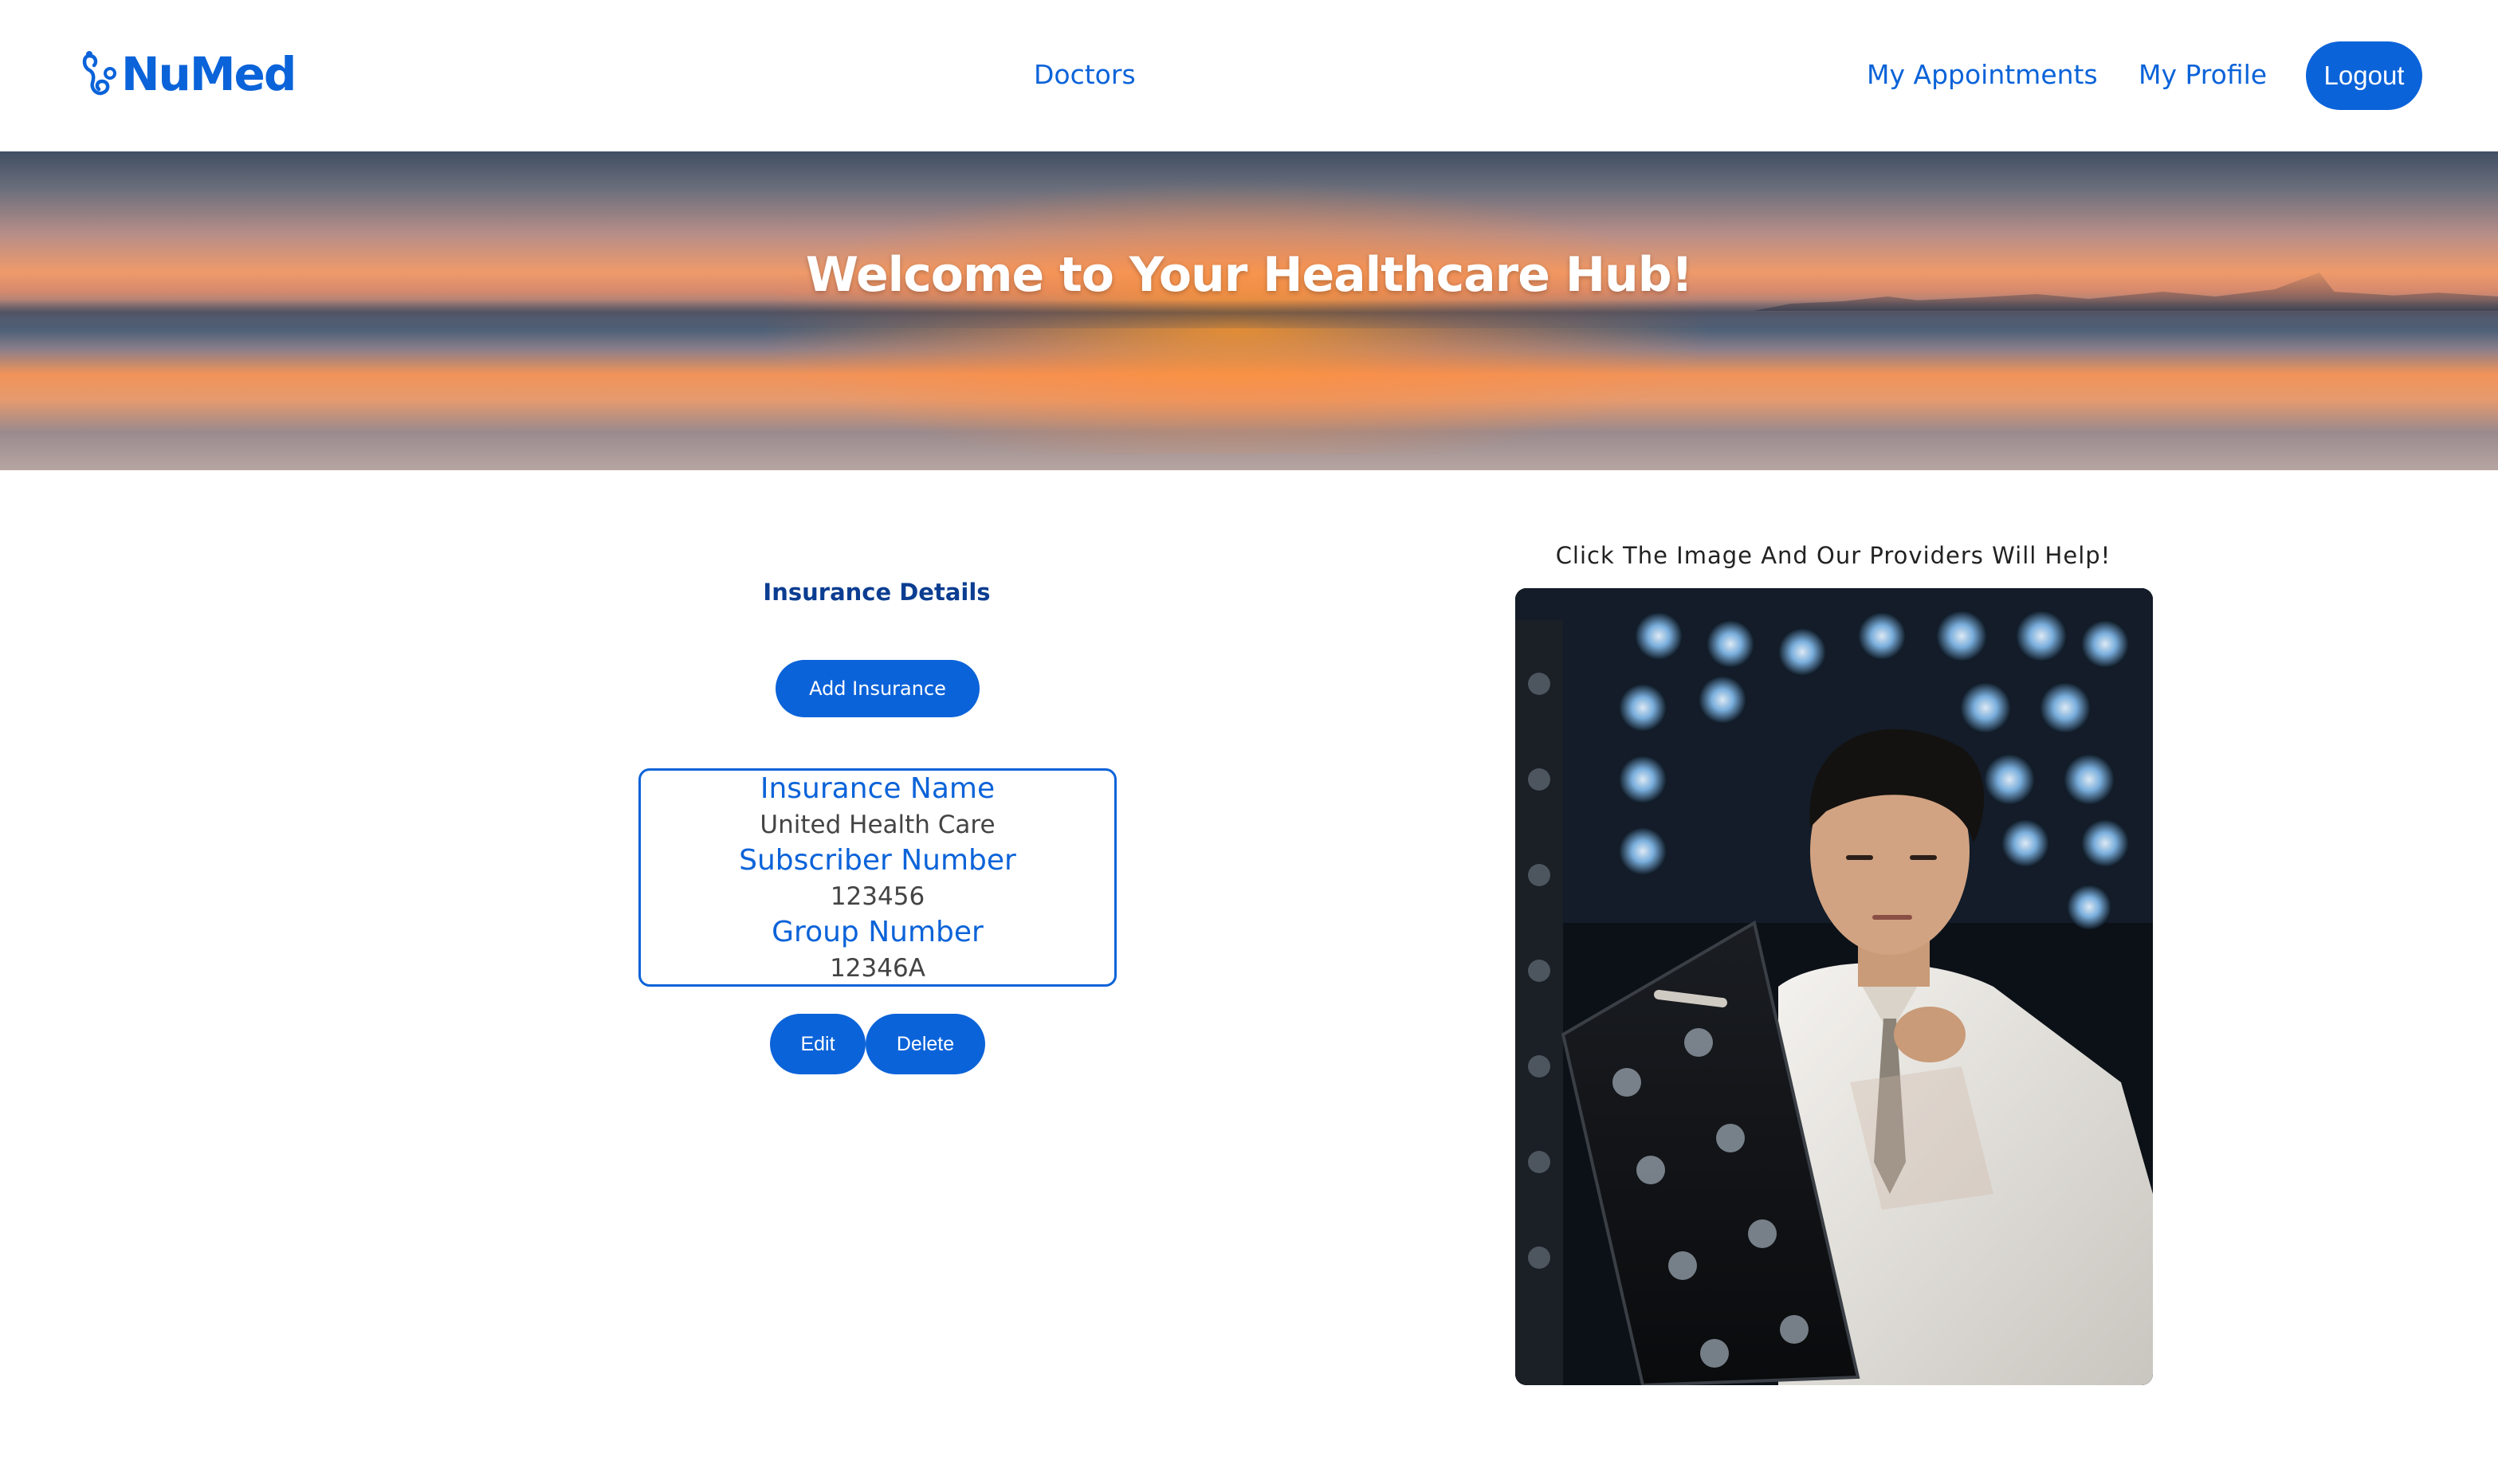  What do you see at coordinates (877, 860) in the screenshot?
I see `subscriber-number-label: Subscriber Number` at bounding box center [877, 860].